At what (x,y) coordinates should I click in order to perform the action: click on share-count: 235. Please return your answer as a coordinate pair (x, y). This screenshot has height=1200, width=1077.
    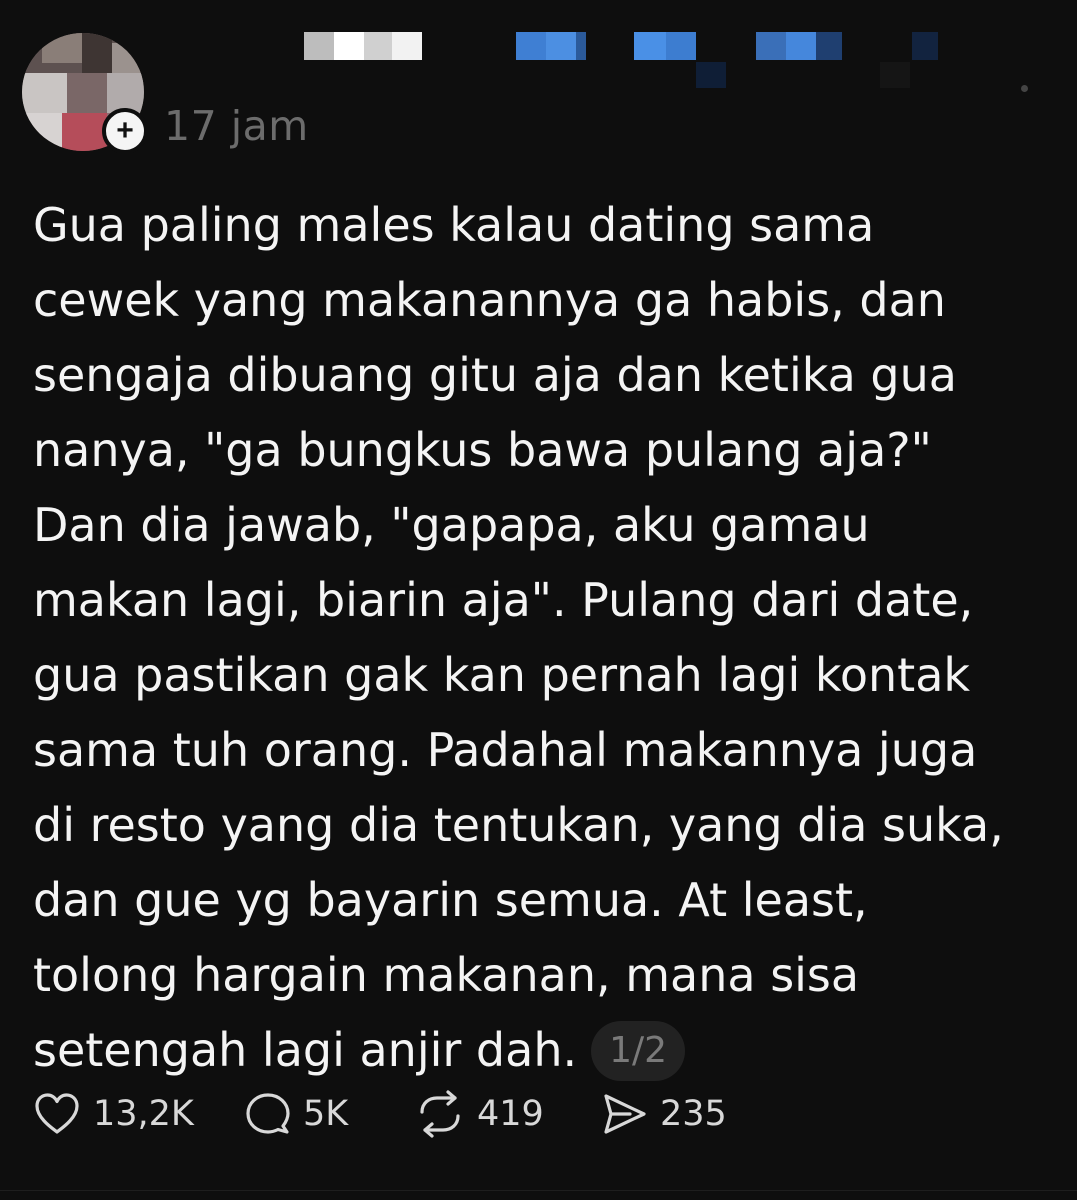
    Looking at the image, I should click on (693, 1114).